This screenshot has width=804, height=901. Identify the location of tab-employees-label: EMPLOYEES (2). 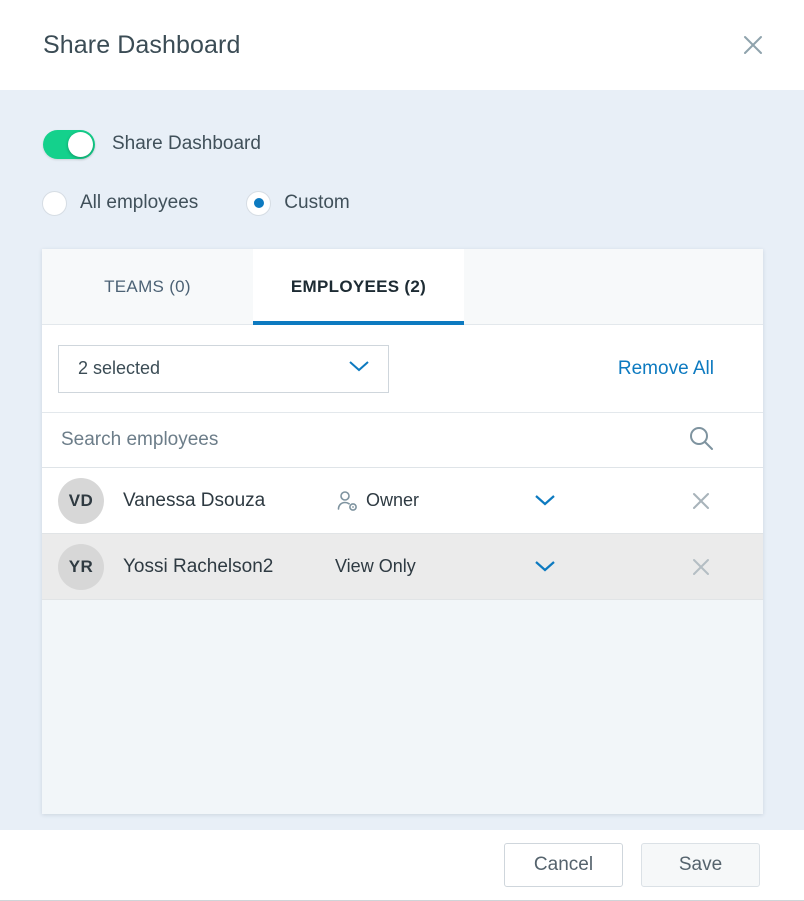
(358, 286).